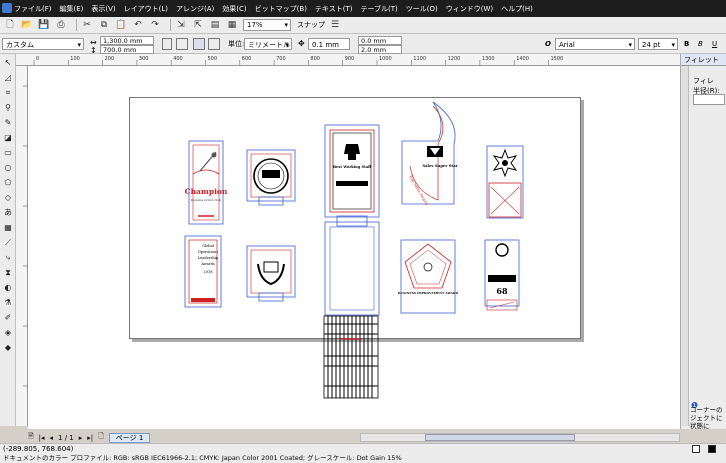 The image size is (726, 463). I want to click on nudge-distance-field: 0.1 mm, so click(329, 44).